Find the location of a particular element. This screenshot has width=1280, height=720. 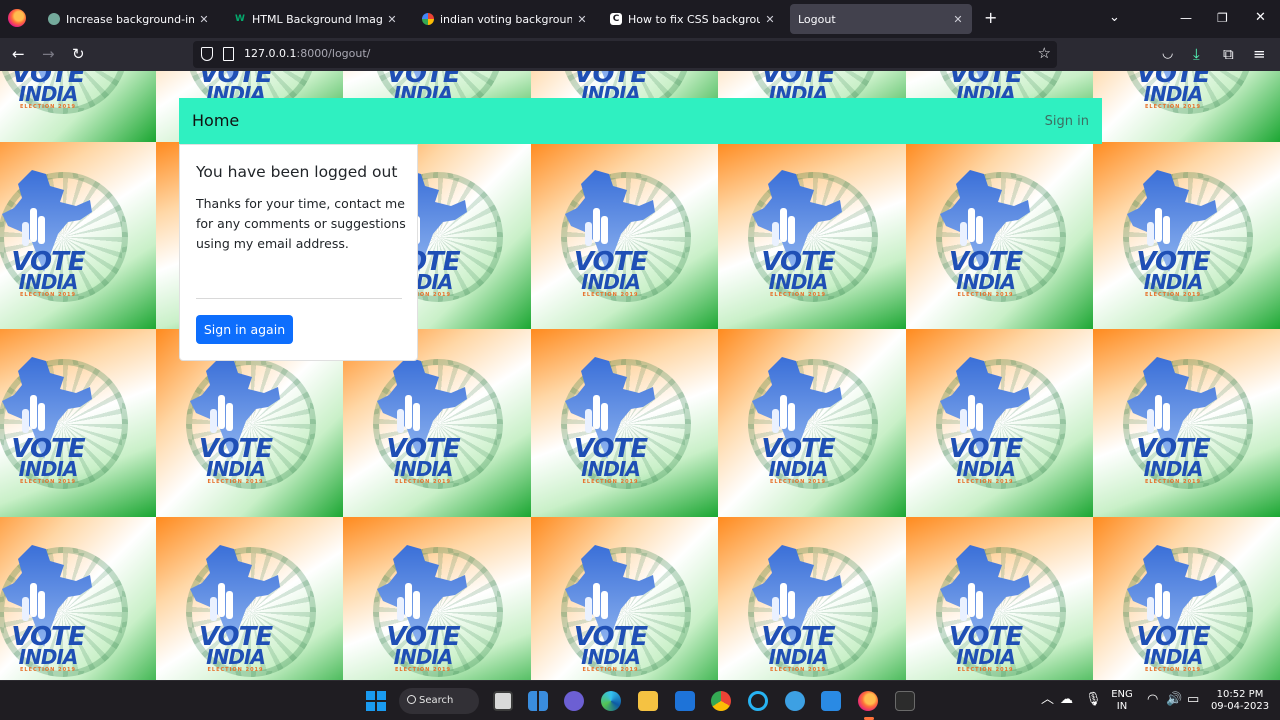

task-view-icon is located at coordinates (503, 701).